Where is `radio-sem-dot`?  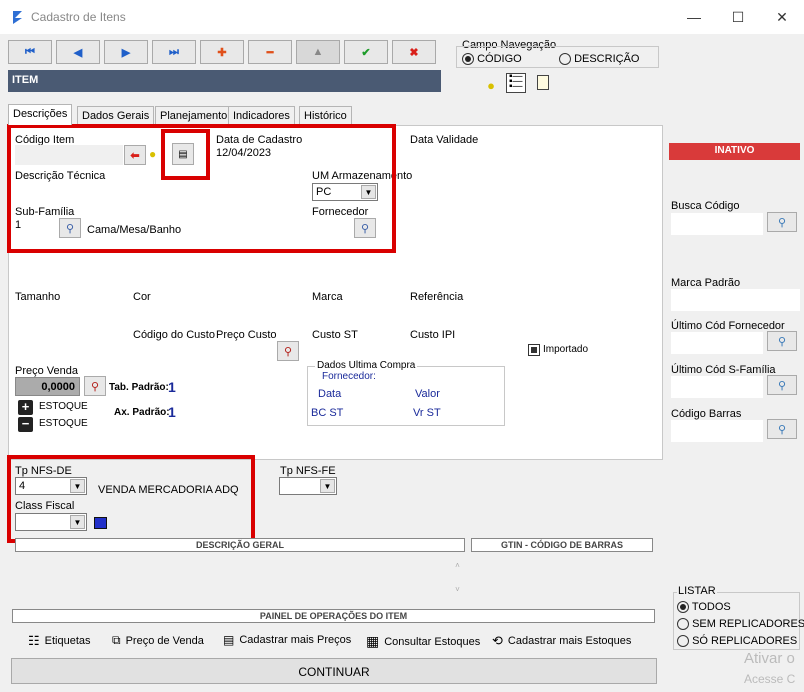 radio-sem-dot is located at coordinates (683, 624).